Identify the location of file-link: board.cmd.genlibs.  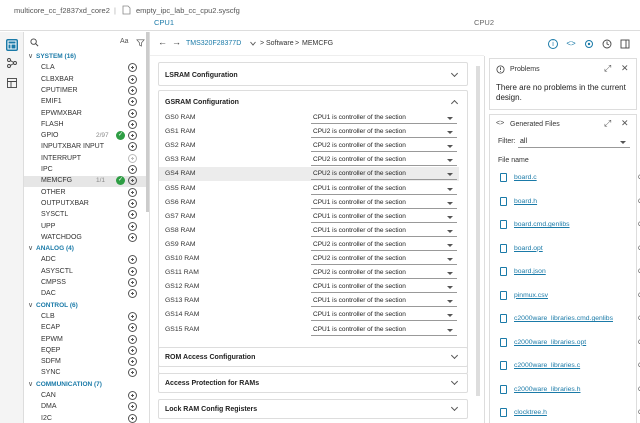
(542, 224).